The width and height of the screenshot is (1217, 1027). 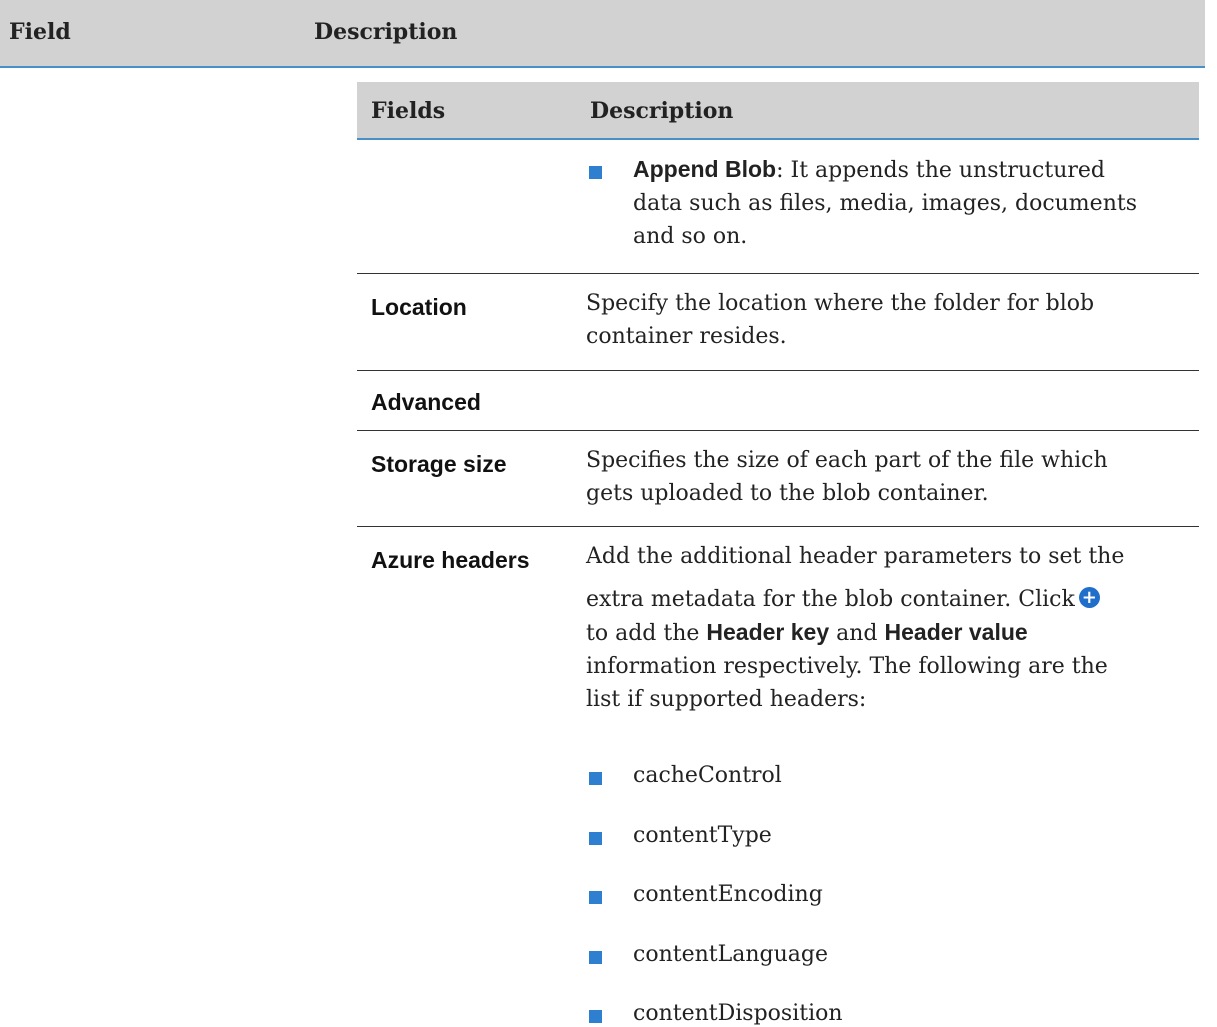 What do you see at coordinates (408, 111) in the screenshot?
I see `inner-fields-header: Fields` at bounding box center [408, 111].